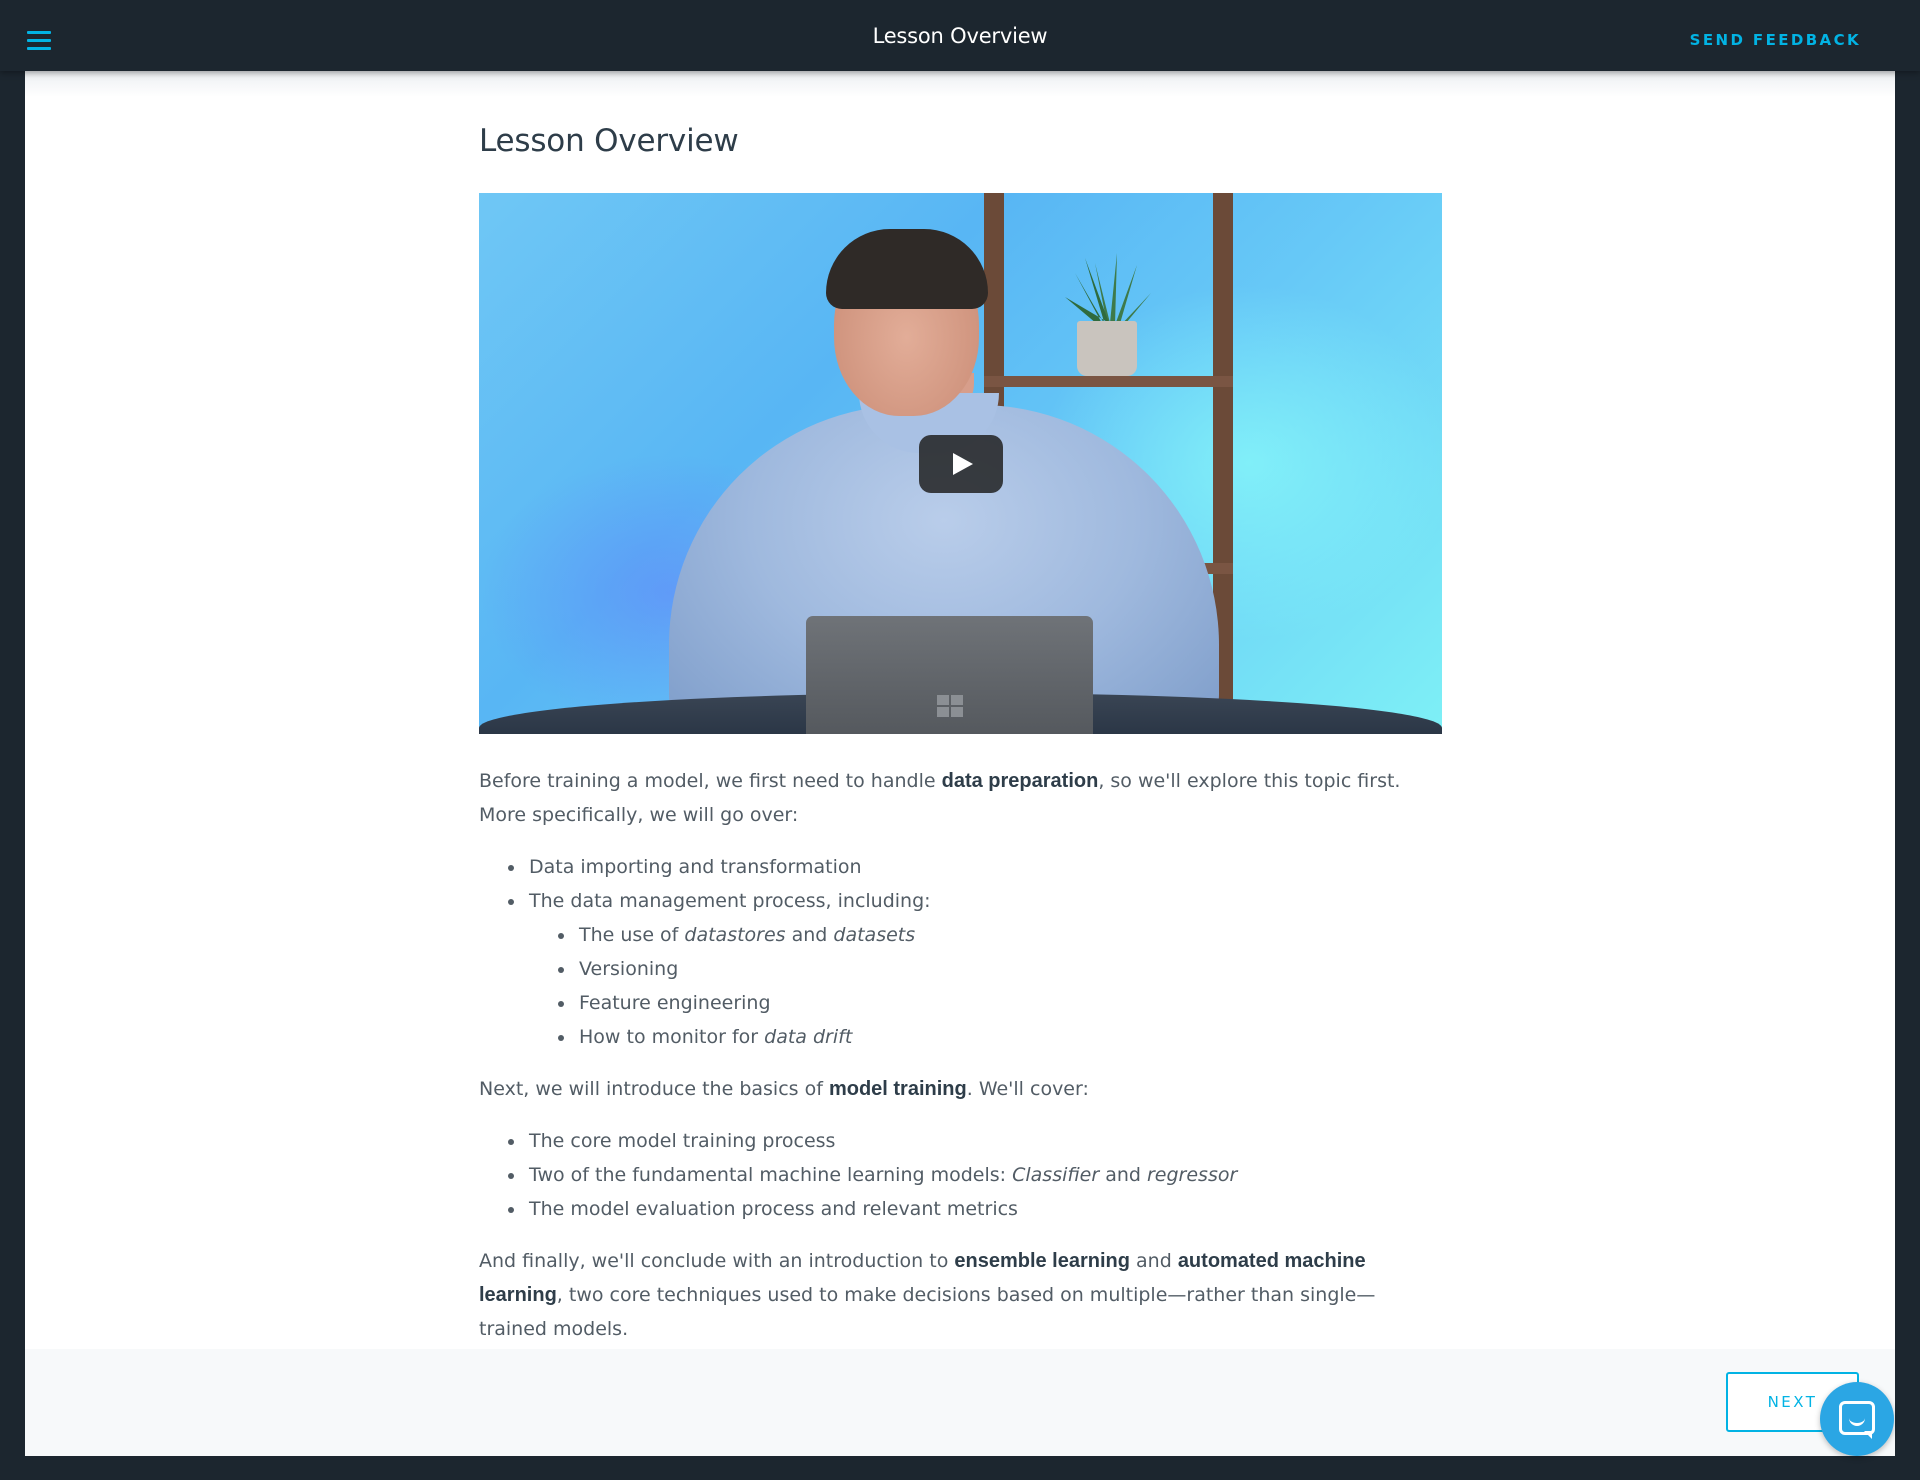 The width and height of the screenshot is (1920, 1480). I want to click on list-item: The use of datastores and datasets, so click(1000, 935).